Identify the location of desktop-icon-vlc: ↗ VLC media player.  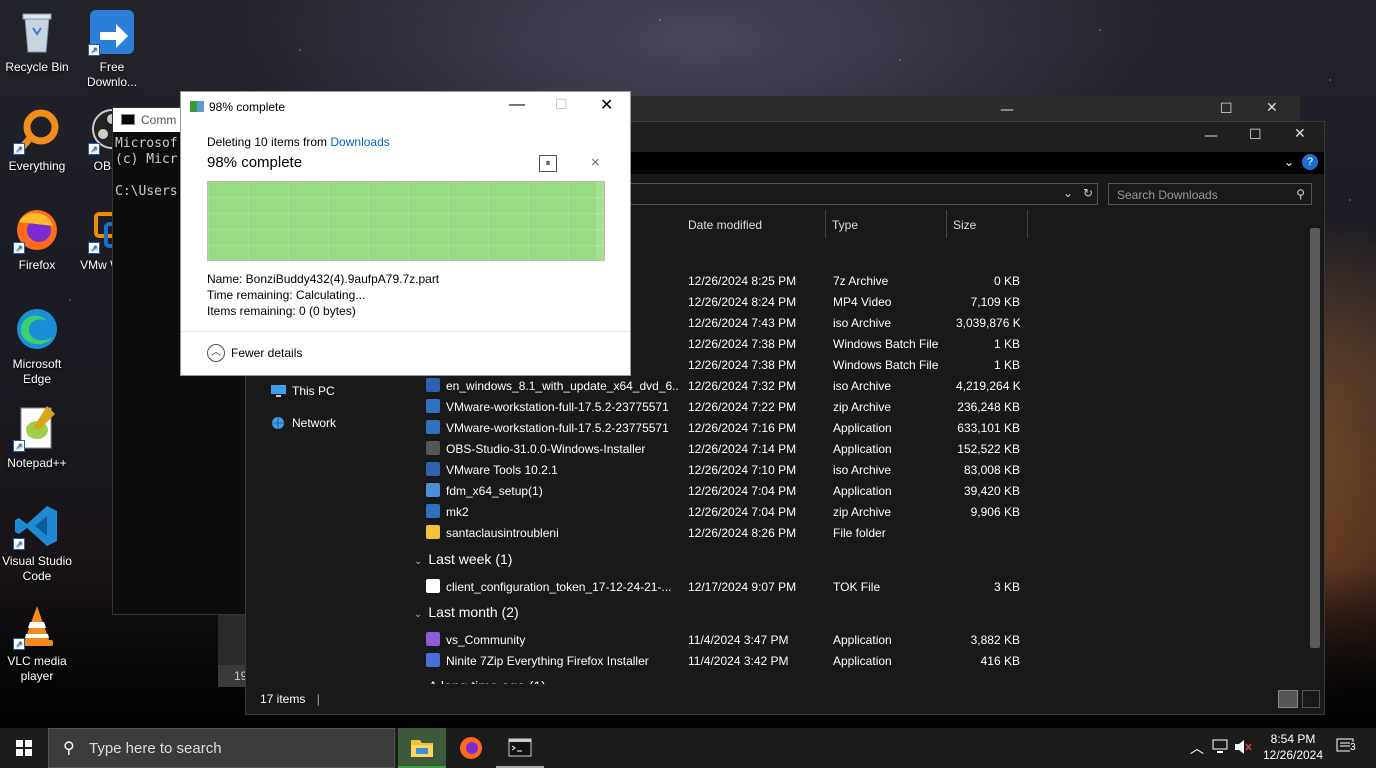
(37, 643).